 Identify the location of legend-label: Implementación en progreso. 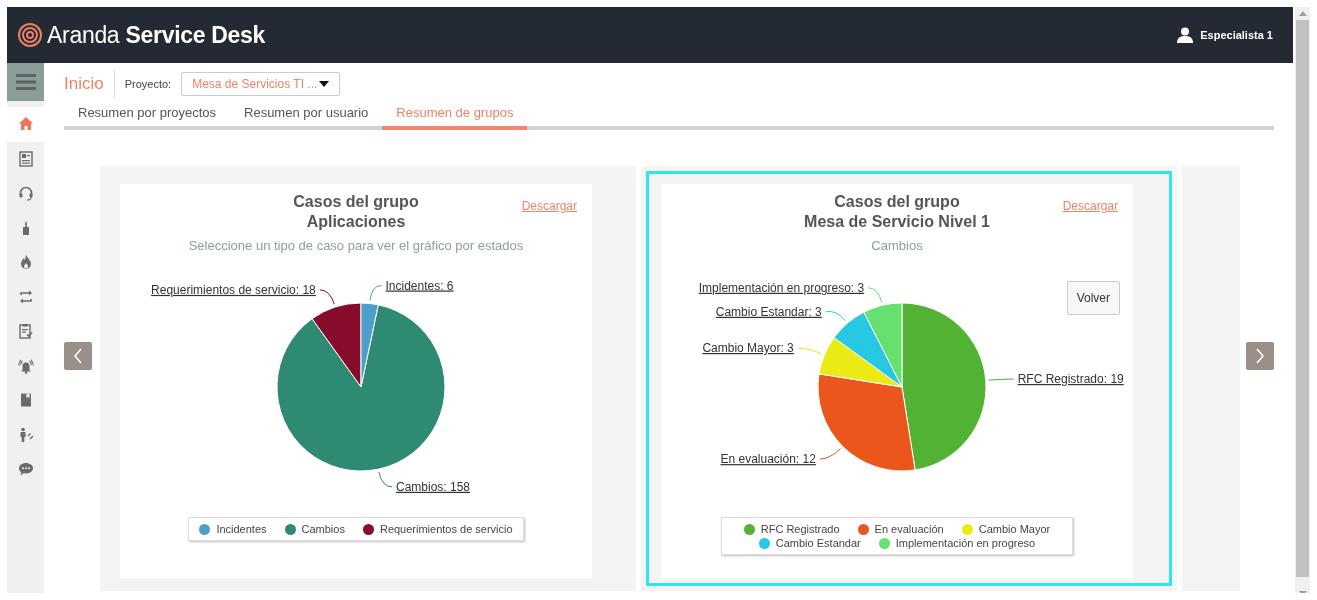
(965, 543).